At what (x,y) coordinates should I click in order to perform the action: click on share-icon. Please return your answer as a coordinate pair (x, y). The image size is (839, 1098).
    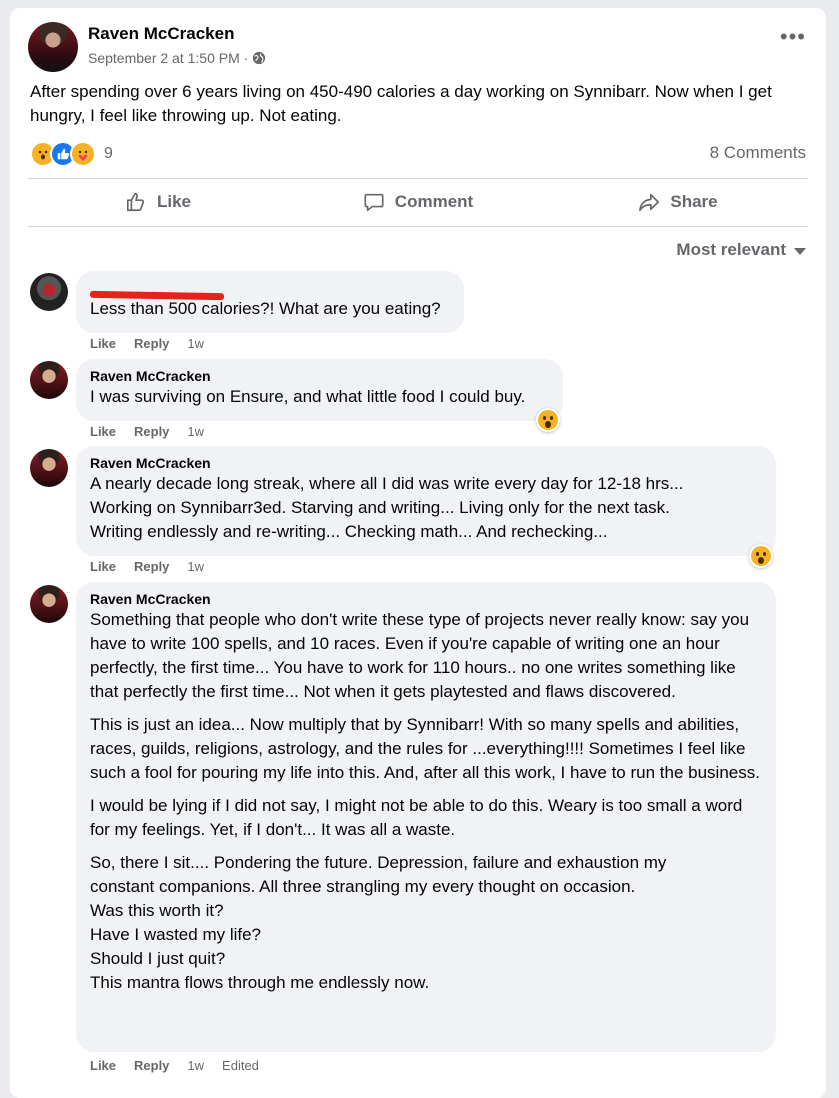
    Looking at the image, I should click on (649, 202).